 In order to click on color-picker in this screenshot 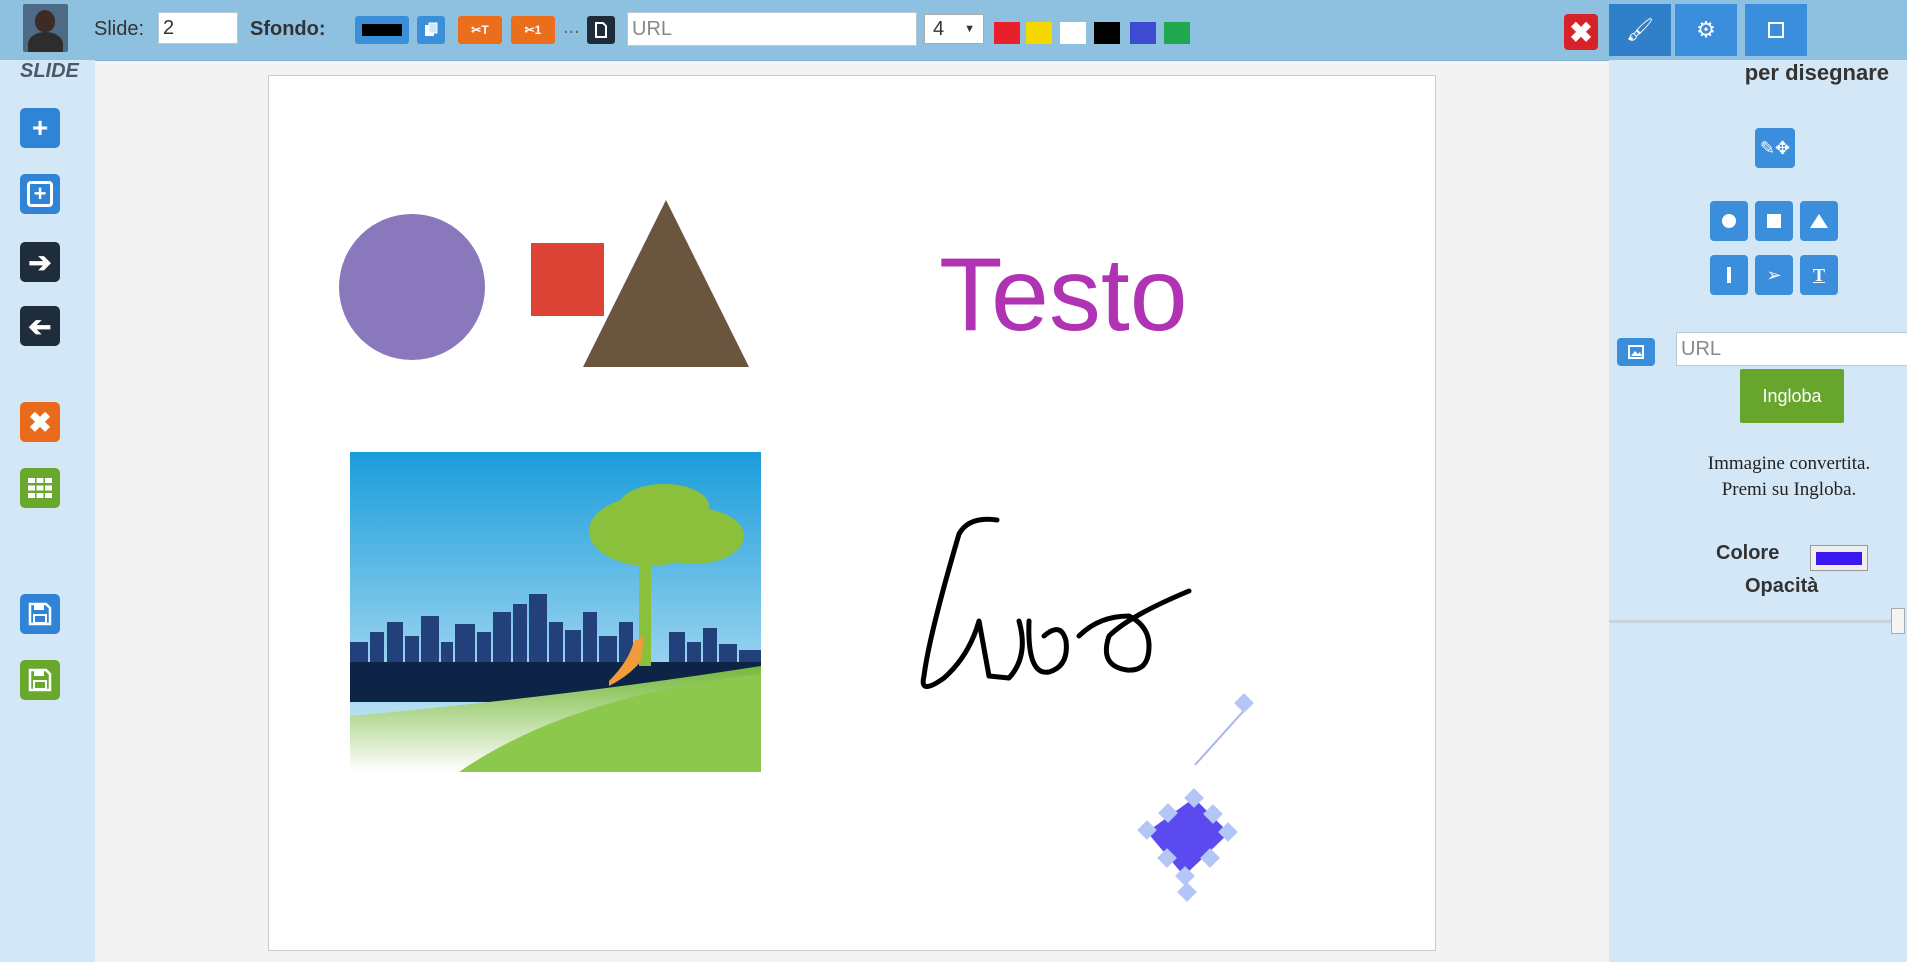, I will do `click(1839, 558)`.